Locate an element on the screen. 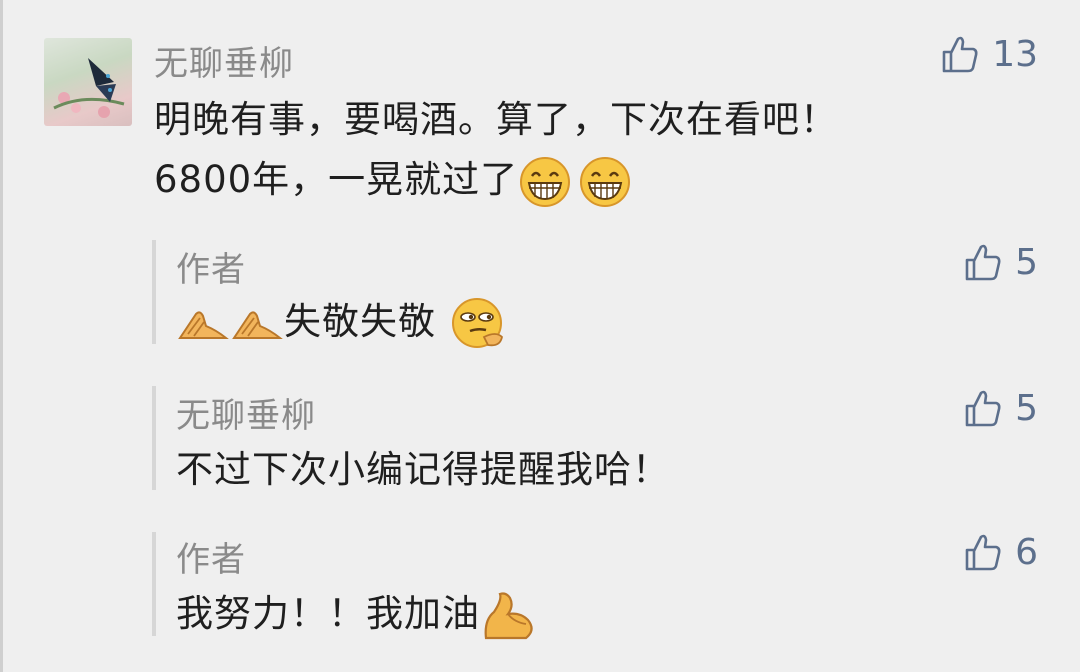 Image resolution: width=1080 pixels, height=672 pixels. butterfly-avatar-image is located at coordinates (89, 88).